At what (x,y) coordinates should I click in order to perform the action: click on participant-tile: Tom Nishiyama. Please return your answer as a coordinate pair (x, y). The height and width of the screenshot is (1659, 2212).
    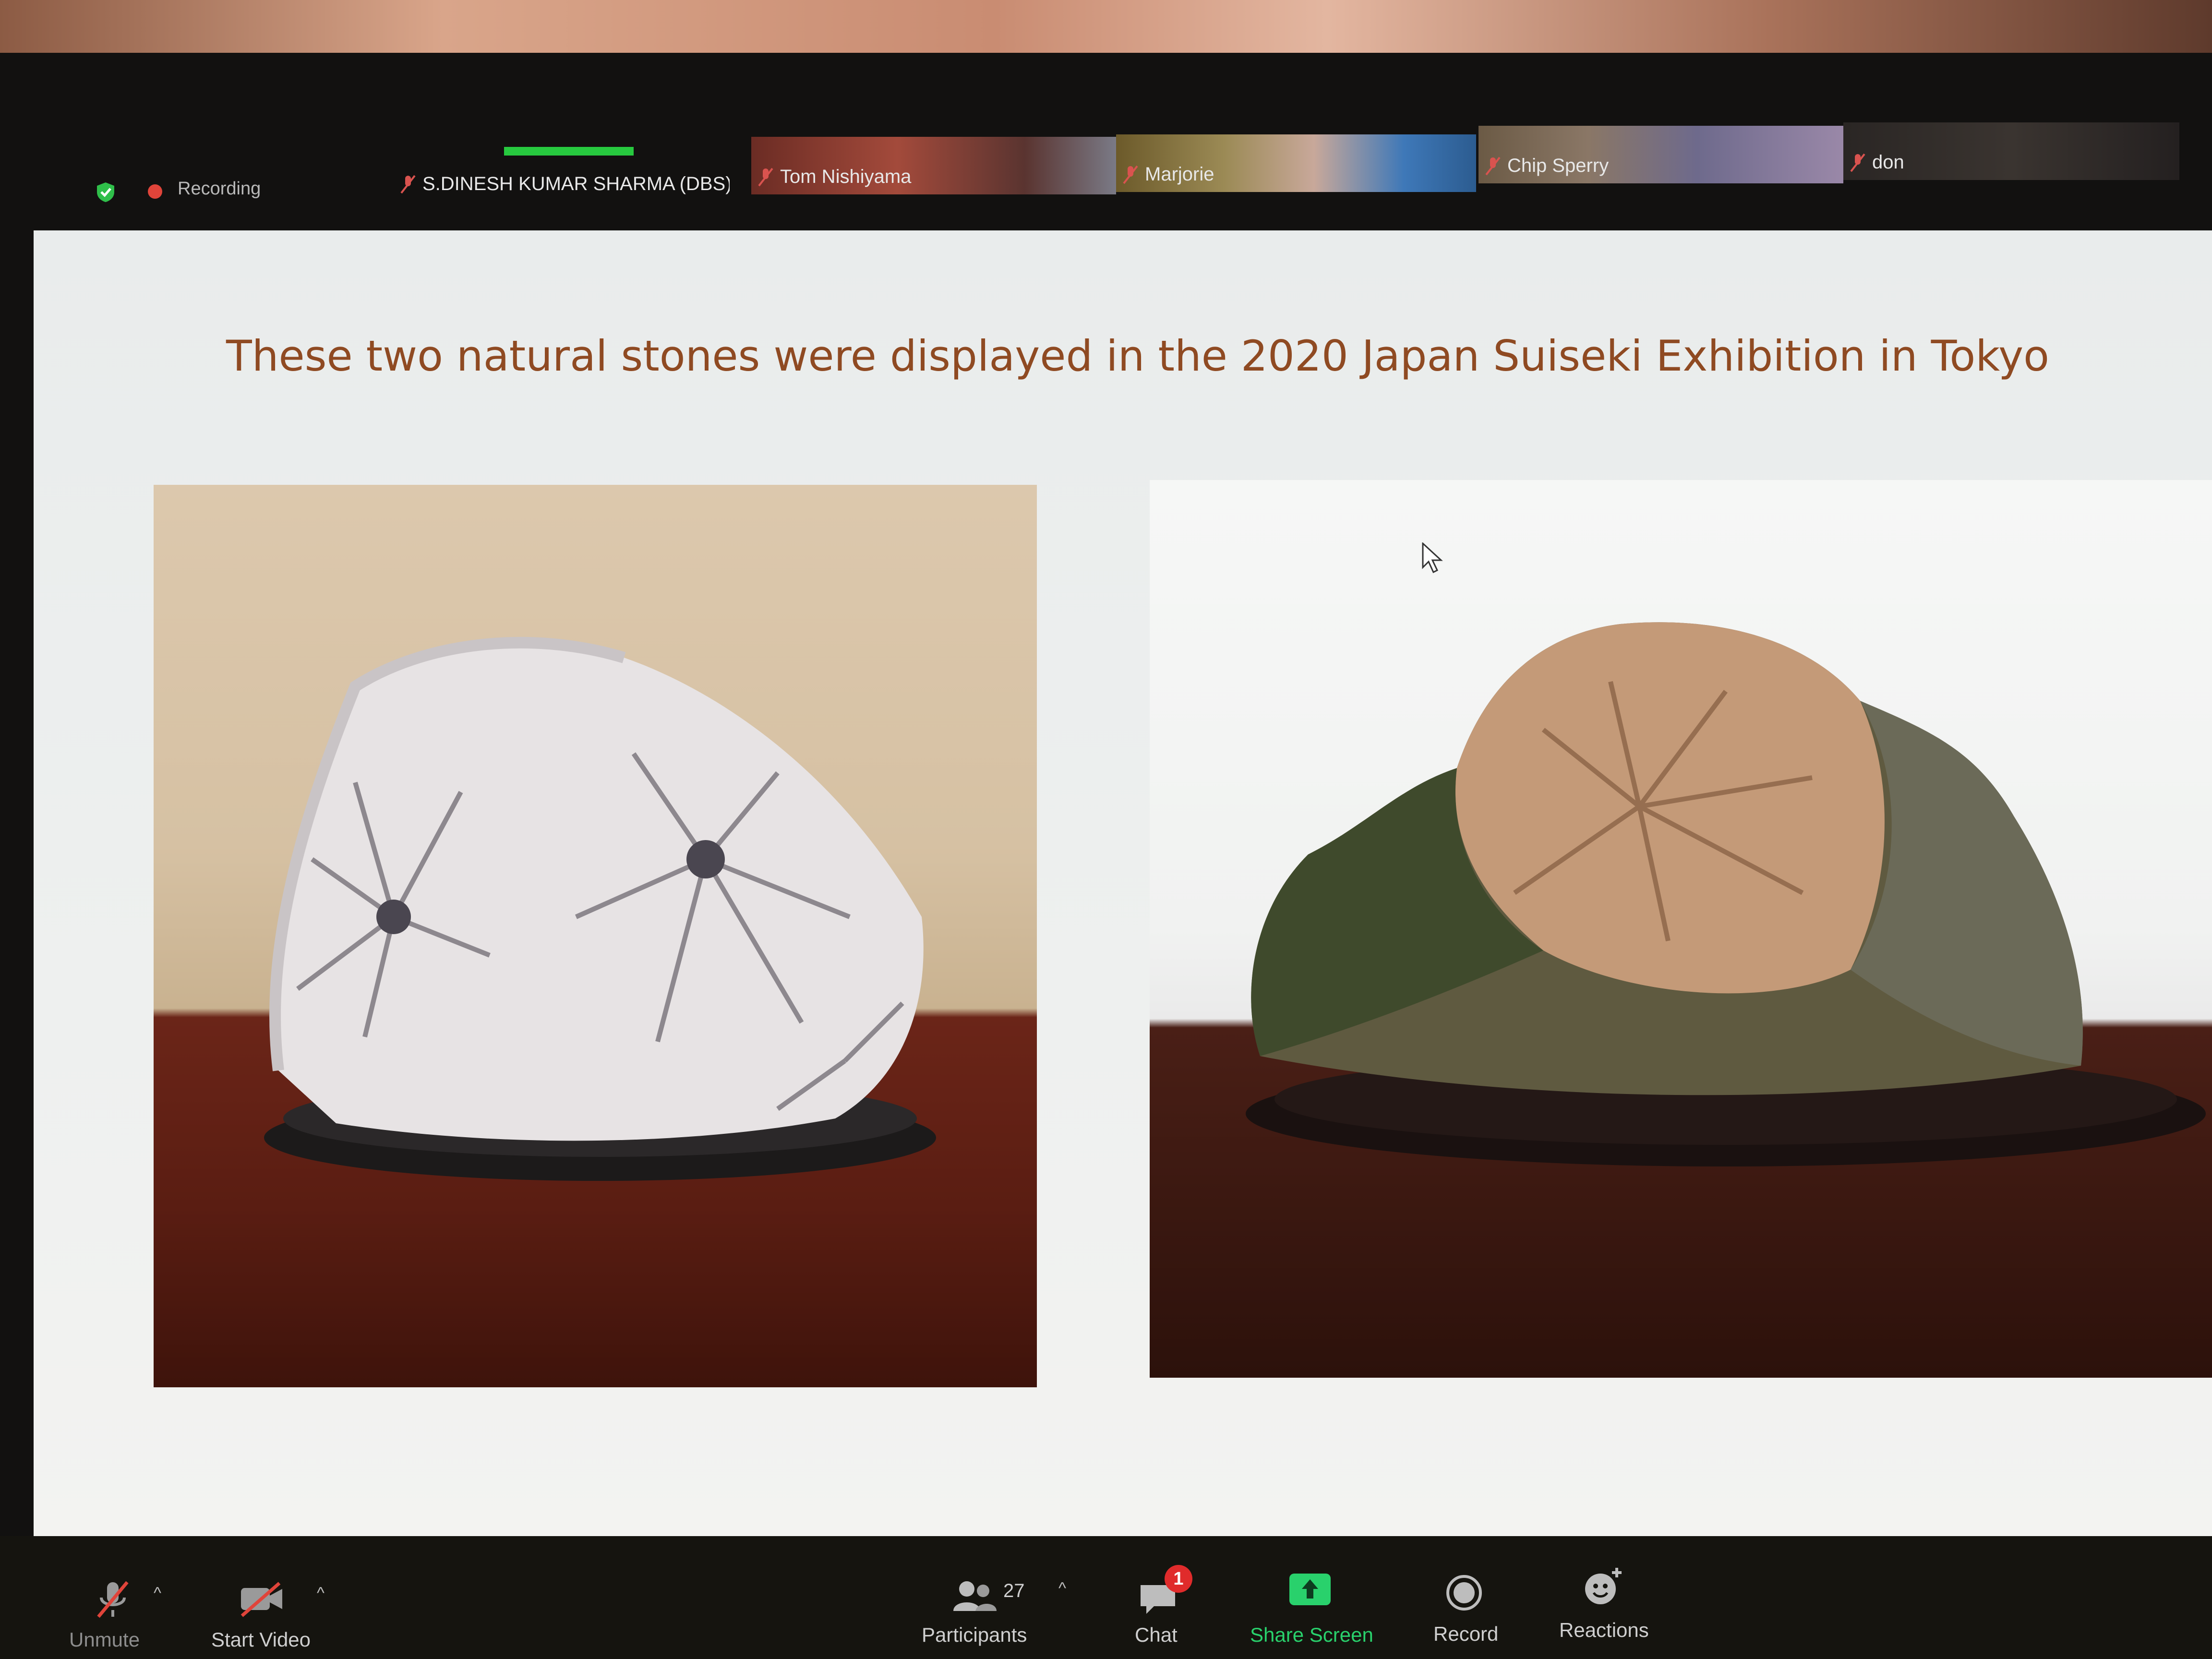
    Looking at the image, I should click on (934, 165).